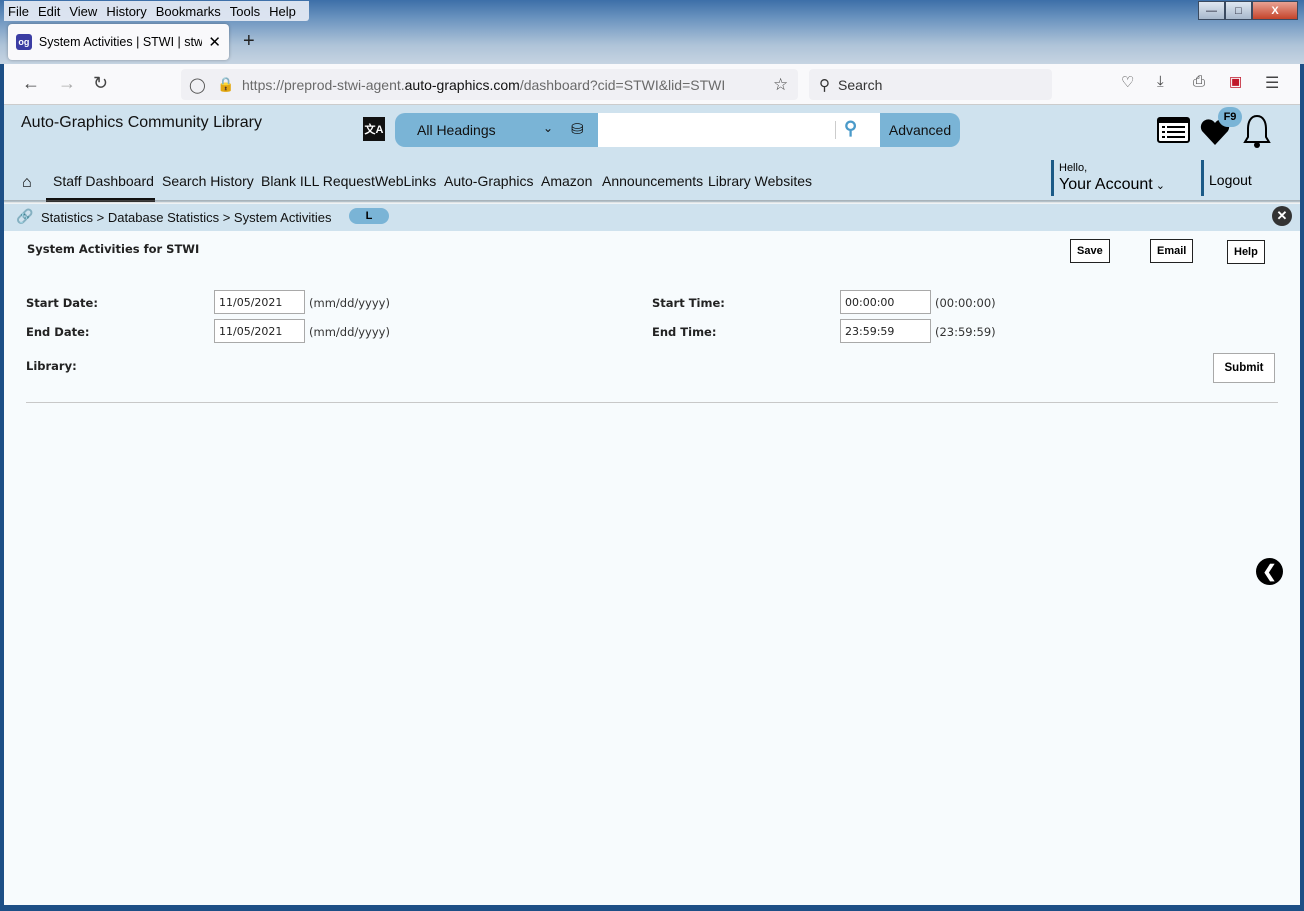  Describe the element at coordinates (885, 331) in the screenshot. I see `end-time-input` at that location.